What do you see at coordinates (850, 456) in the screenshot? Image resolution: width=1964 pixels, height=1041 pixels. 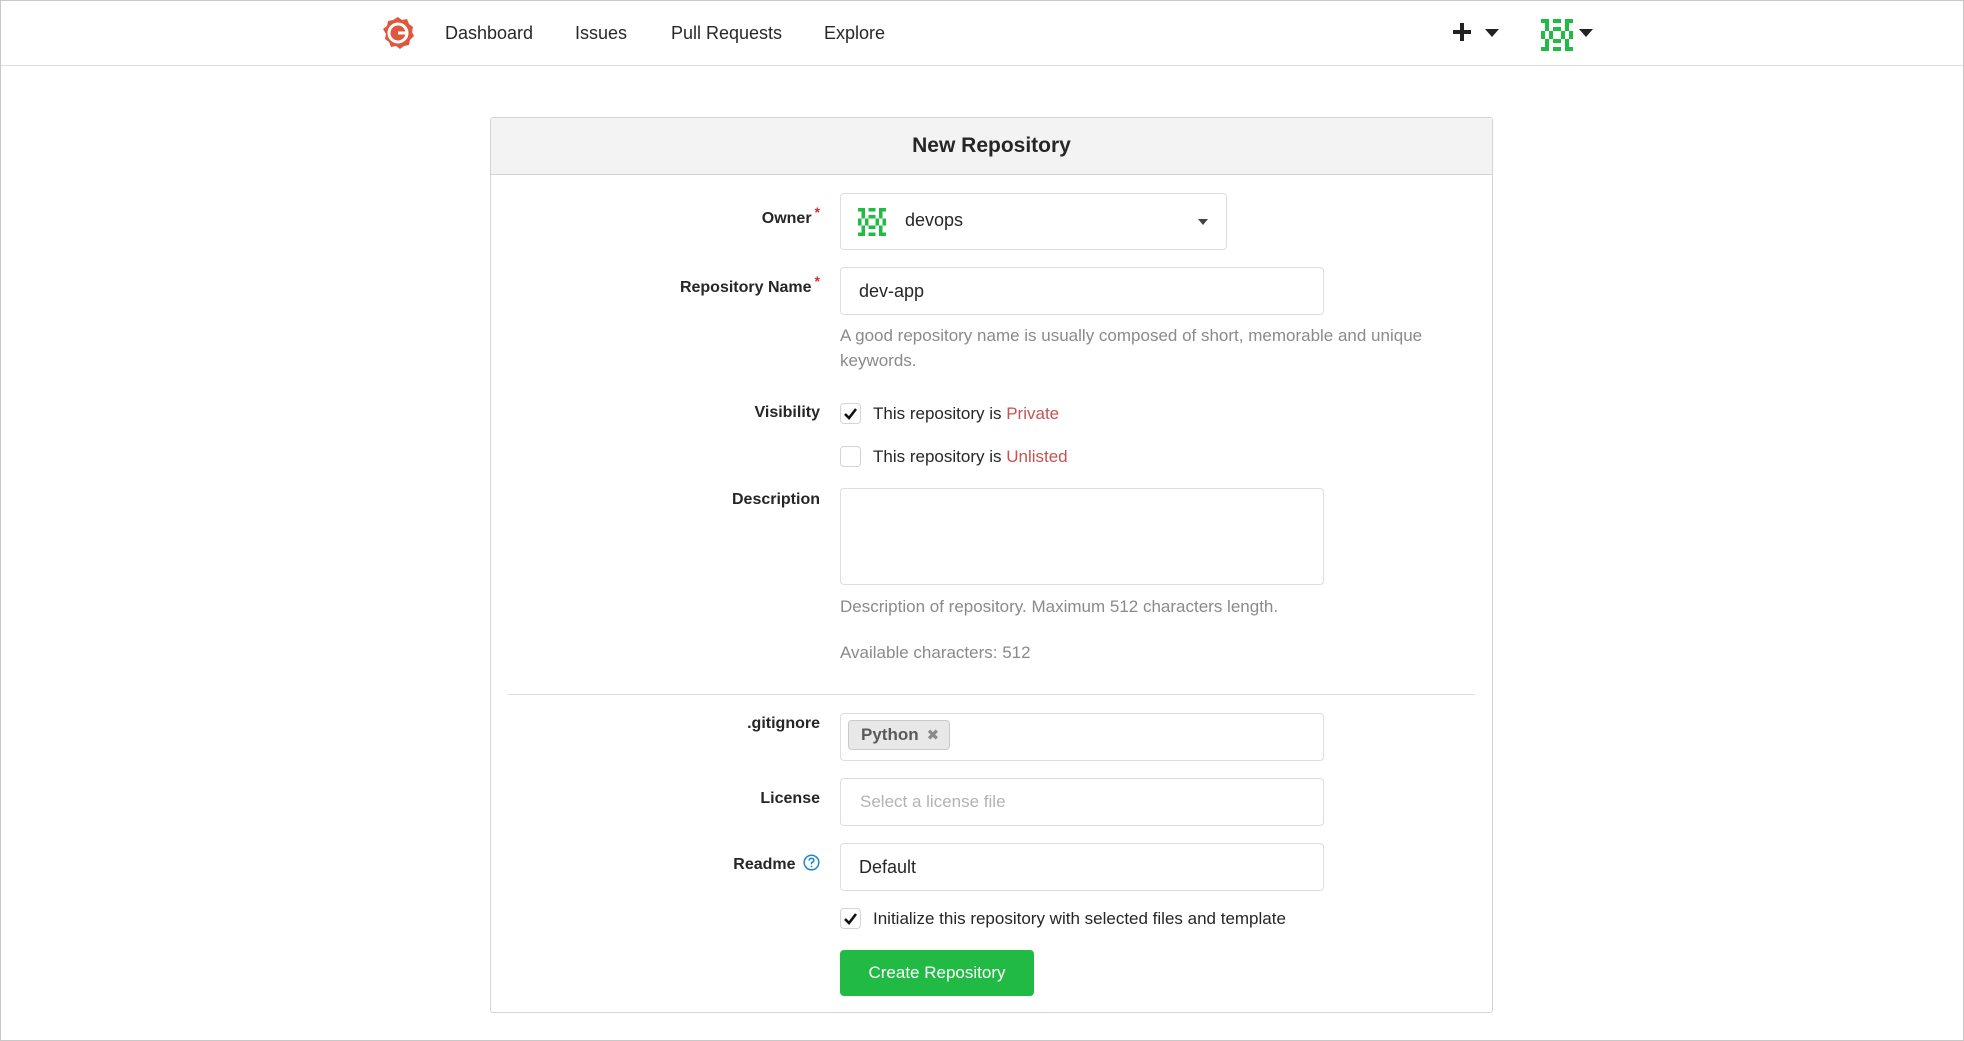 I see `unlisted-checkbox` at bounding box center [850, 456].